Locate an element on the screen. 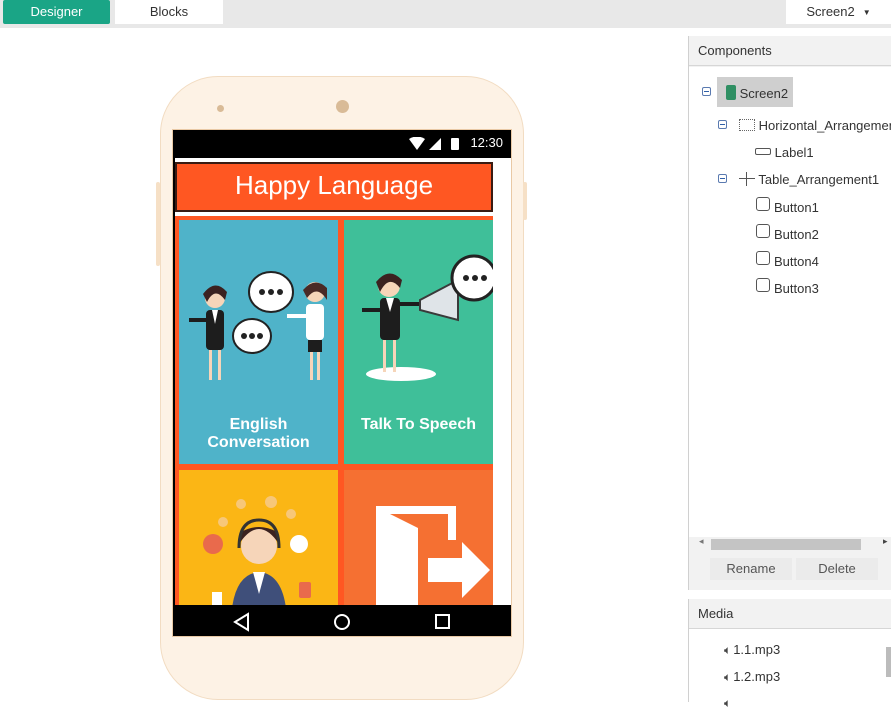 Image resolution: width=891 pixels, height=711 pixels. scroll-right-icon: ▸ is located at coordinates (885, 542).